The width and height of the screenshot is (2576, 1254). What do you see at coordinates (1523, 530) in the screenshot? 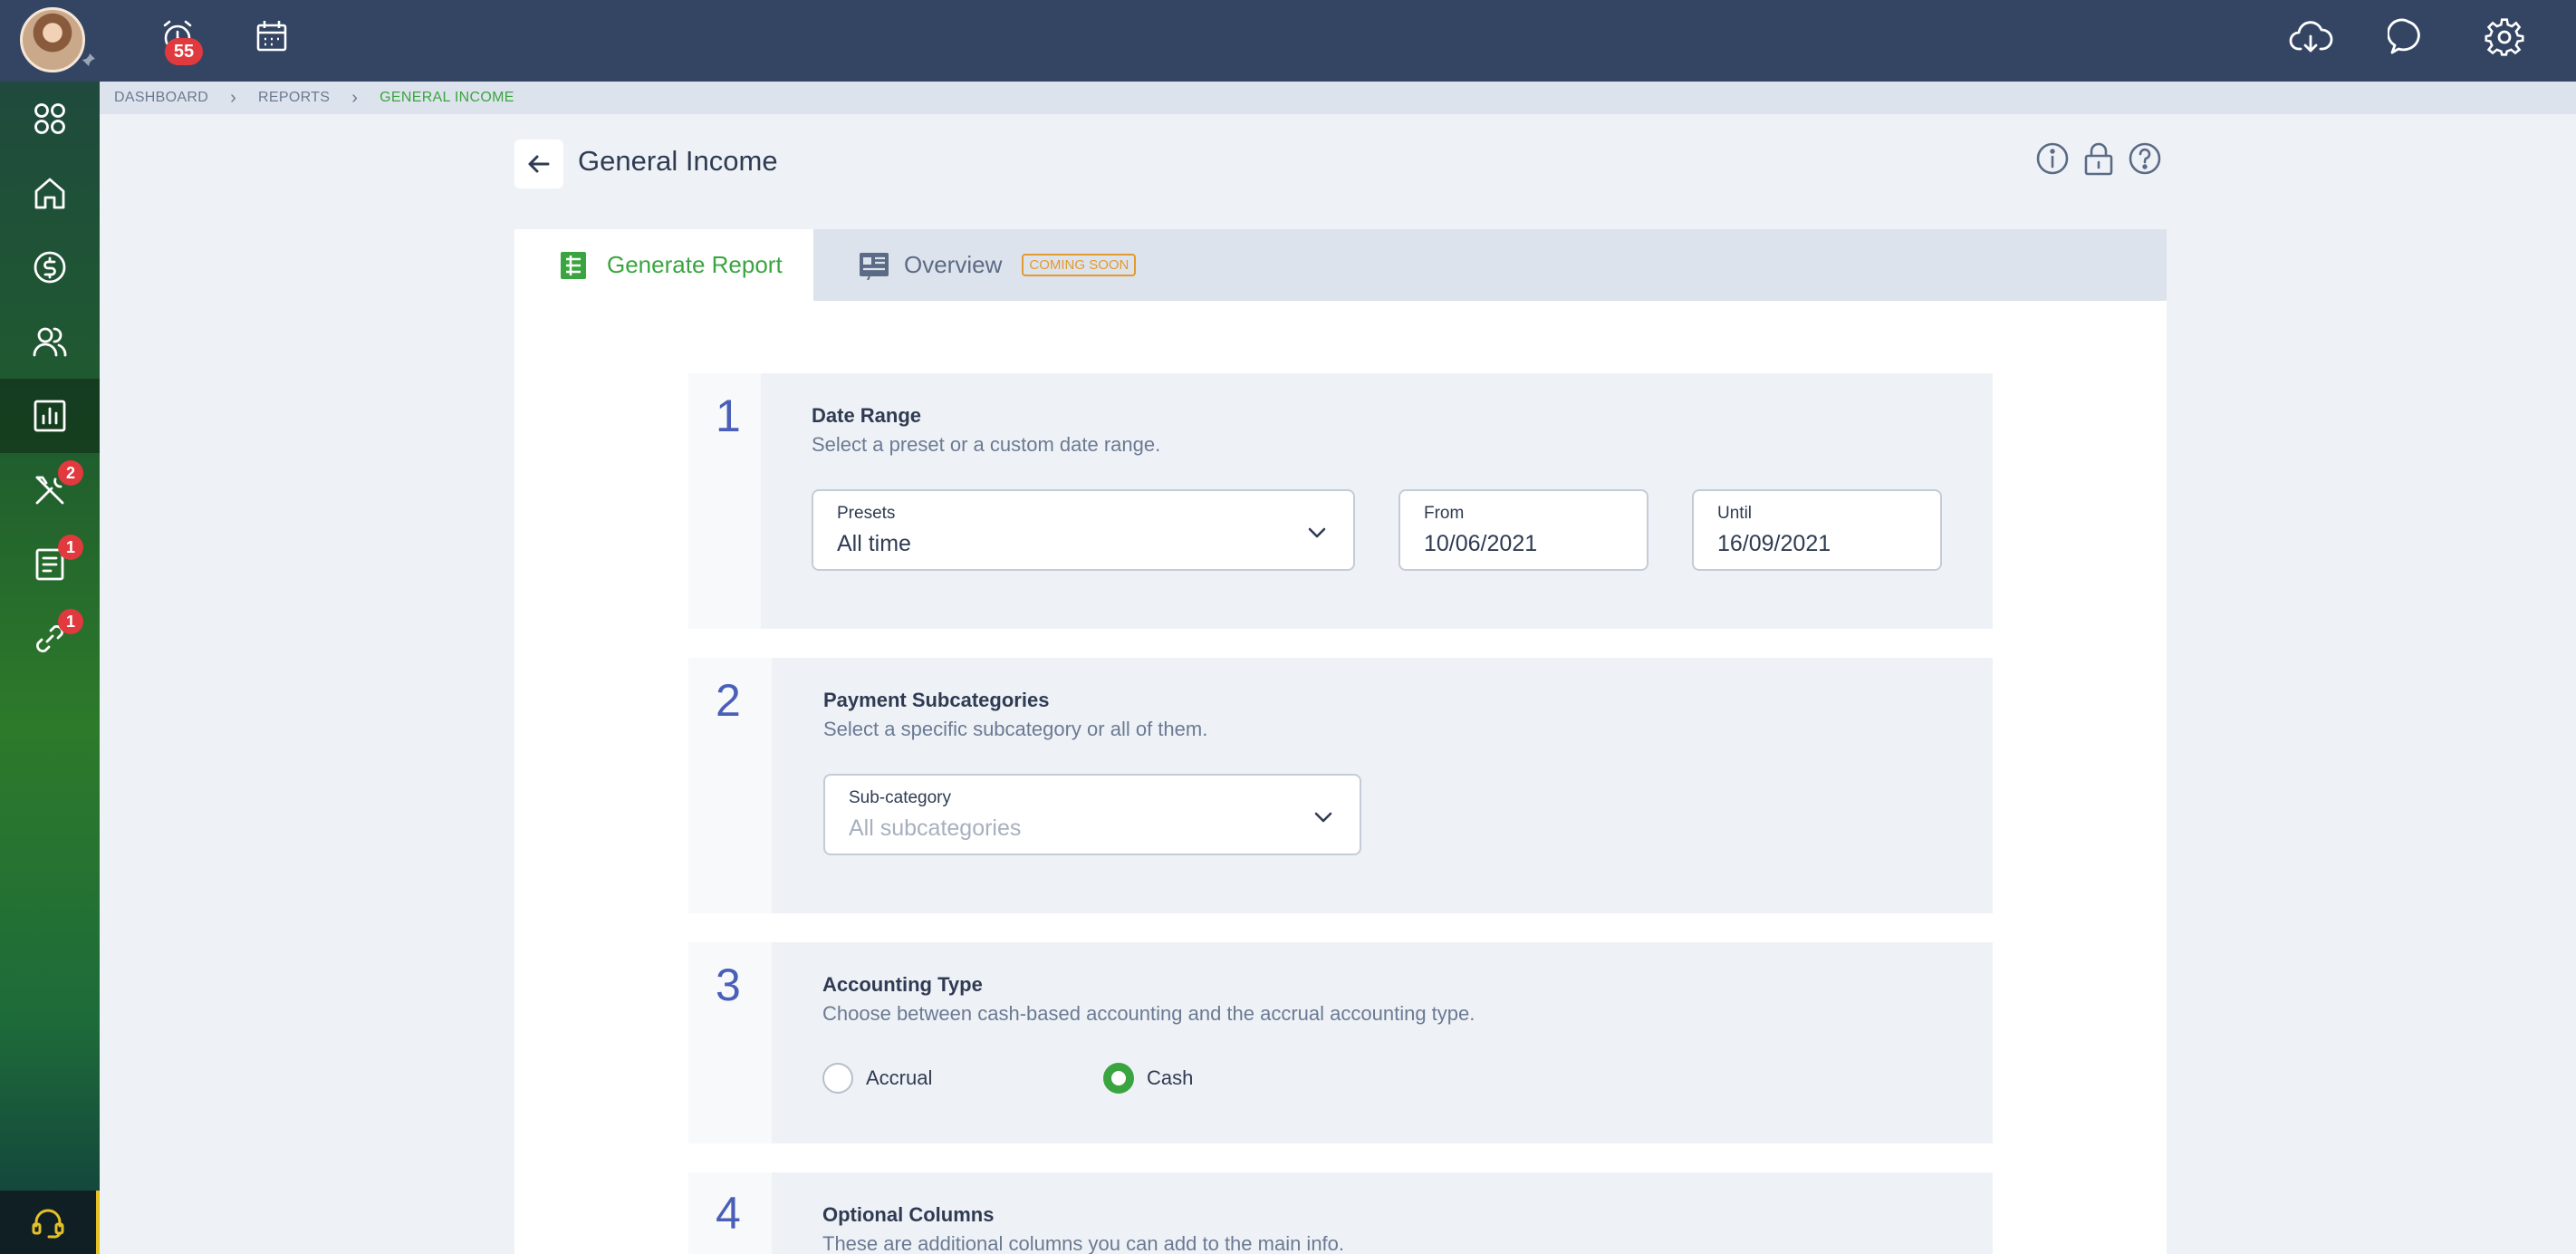
I see `from-date-field: From 10/06/2021` at bounding box center [1523, 530].